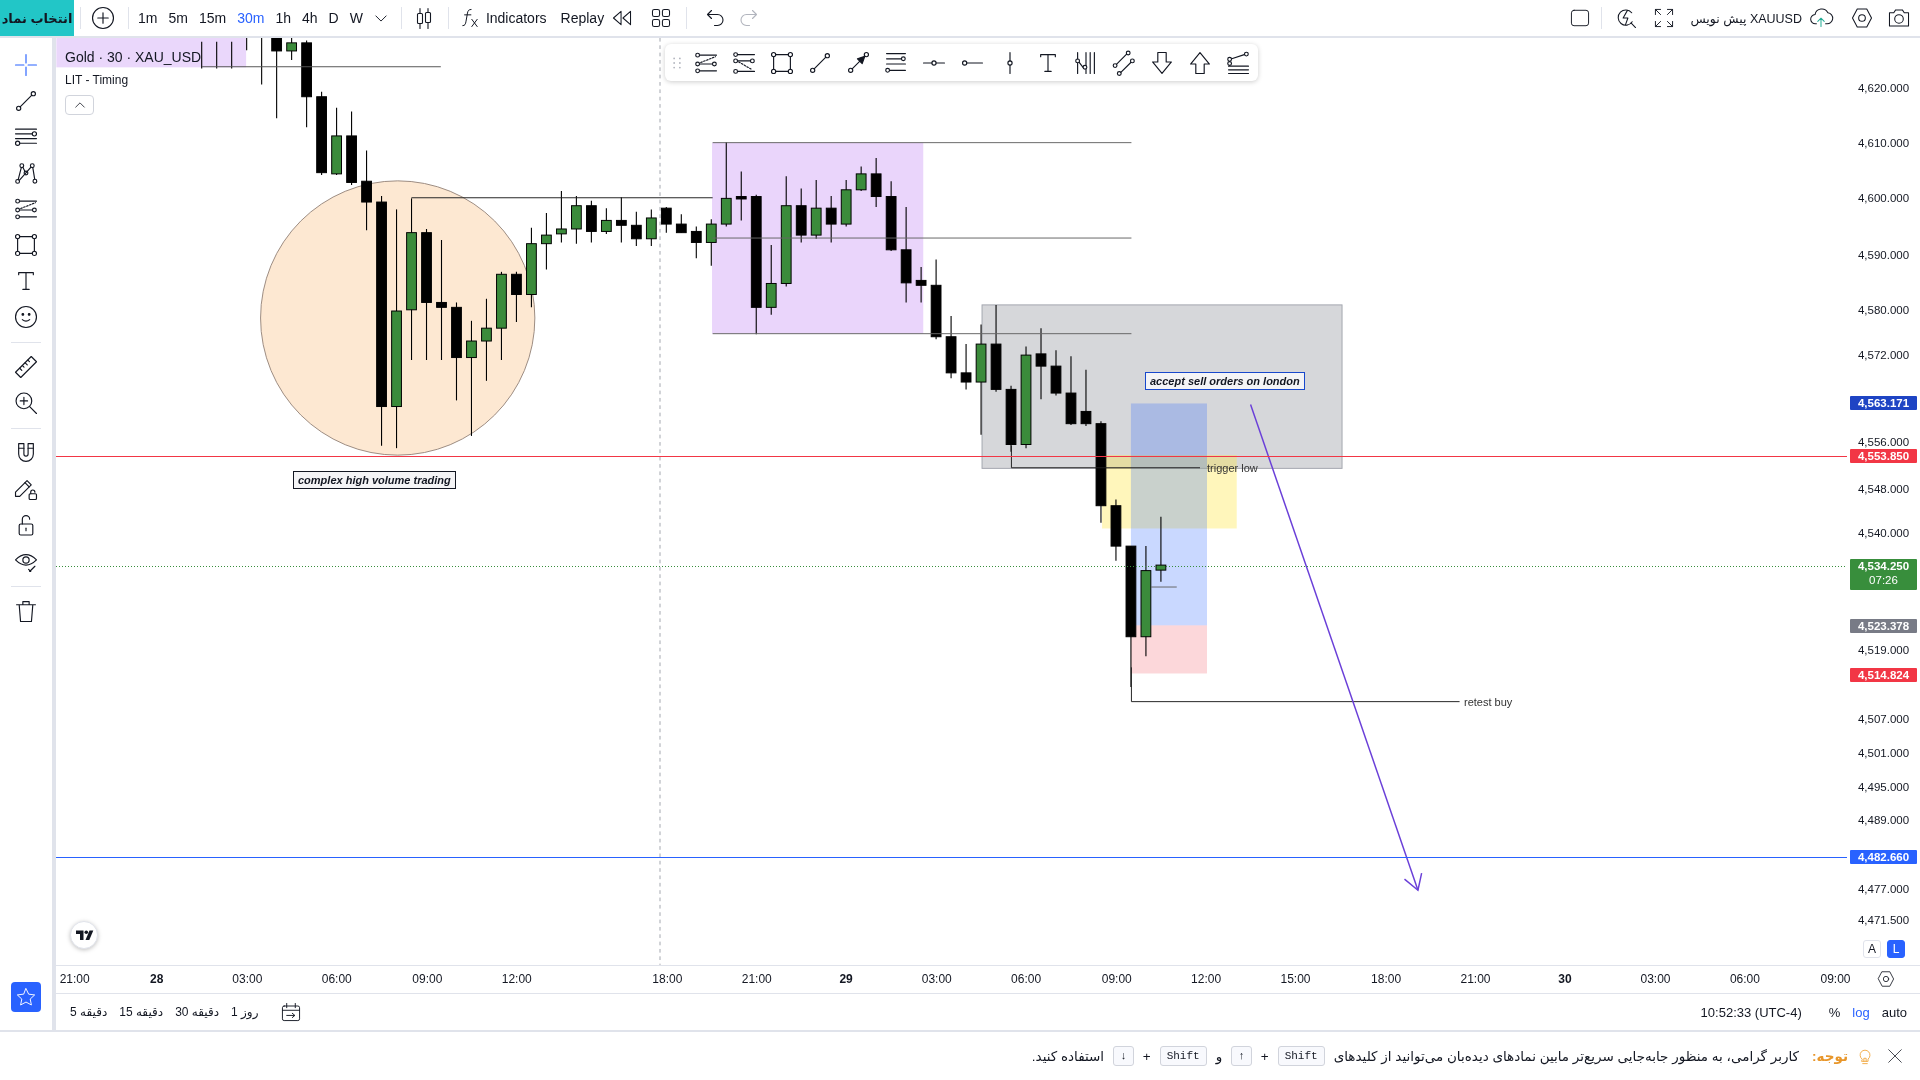 The image size is (1920, 1080). What do you see at coordinates (1664, 18) in the screenshot?
I see `fullscreen-icon` at bounding box center [1664, 18].